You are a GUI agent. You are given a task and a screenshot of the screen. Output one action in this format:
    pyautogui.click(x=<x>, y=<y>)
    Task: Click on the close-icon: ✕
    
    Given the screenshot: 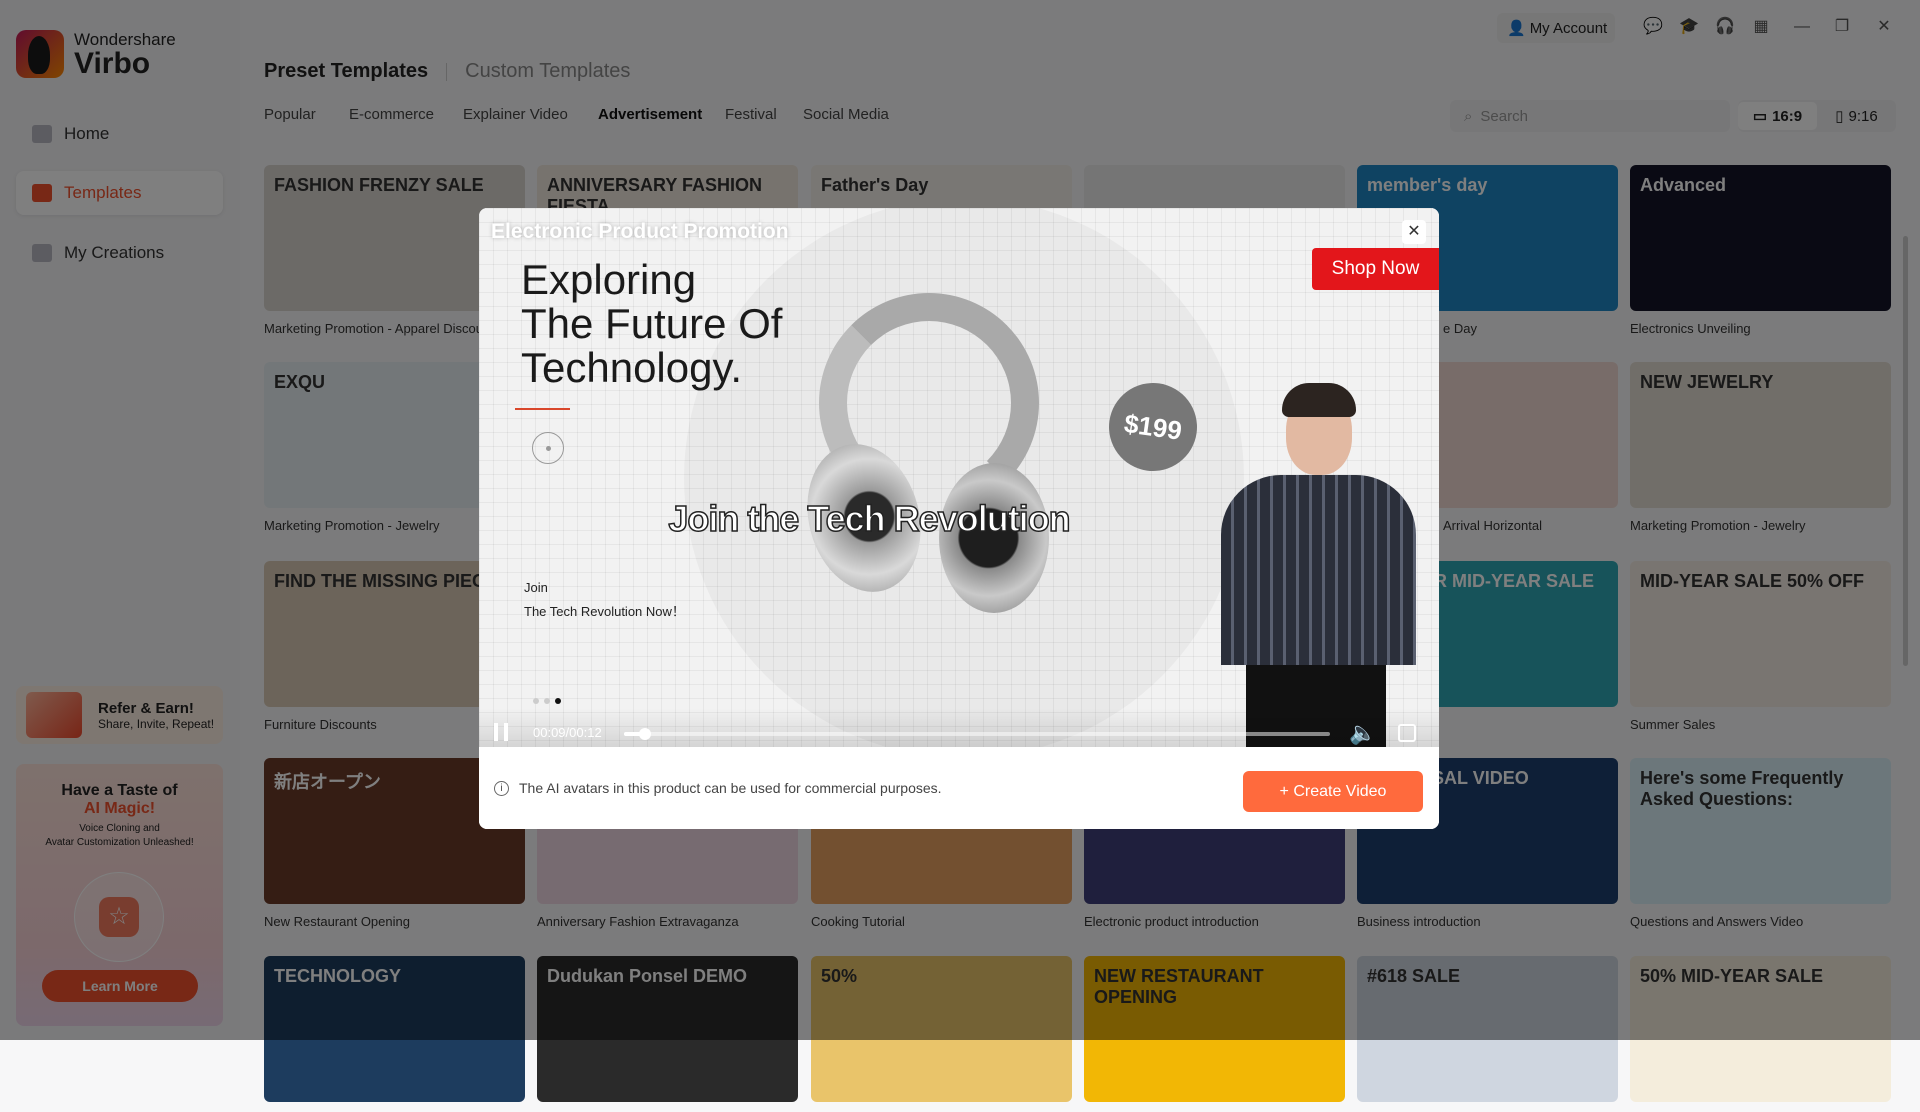 What is the action you would take?
    pyautogui.click(x=1414, y=232)
    